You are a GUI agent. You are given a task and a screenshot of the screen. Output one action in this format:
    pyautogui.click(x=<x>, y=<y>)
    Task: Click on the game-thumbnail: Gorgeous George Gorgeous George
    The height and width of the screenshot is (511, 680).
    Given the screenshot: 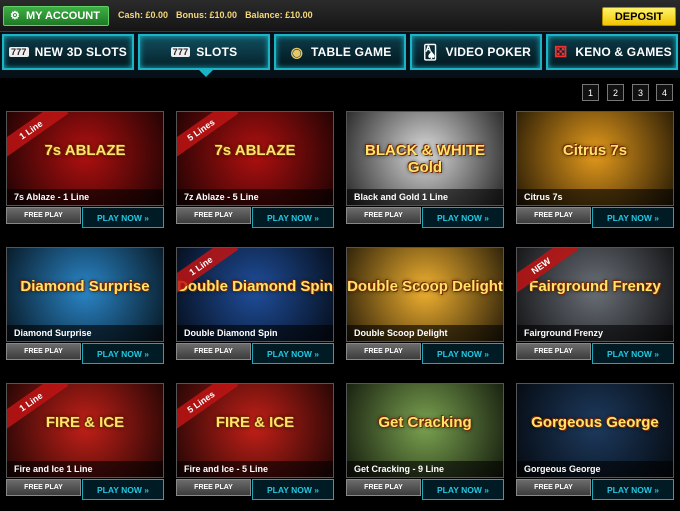 What is the action you would take?
    pyautogui.click(x=595, y=430)
    